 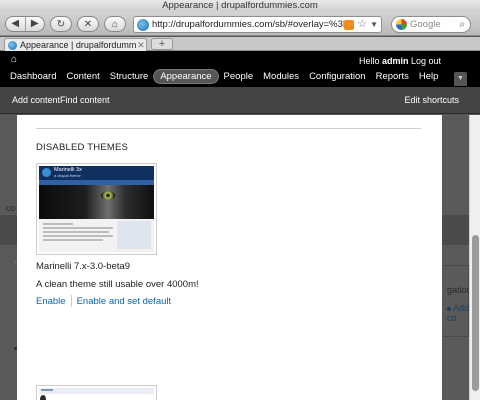 What do you see at coordinates (228, 128) in the screenshot?
I see `divider` at bounding box center [228, 128].